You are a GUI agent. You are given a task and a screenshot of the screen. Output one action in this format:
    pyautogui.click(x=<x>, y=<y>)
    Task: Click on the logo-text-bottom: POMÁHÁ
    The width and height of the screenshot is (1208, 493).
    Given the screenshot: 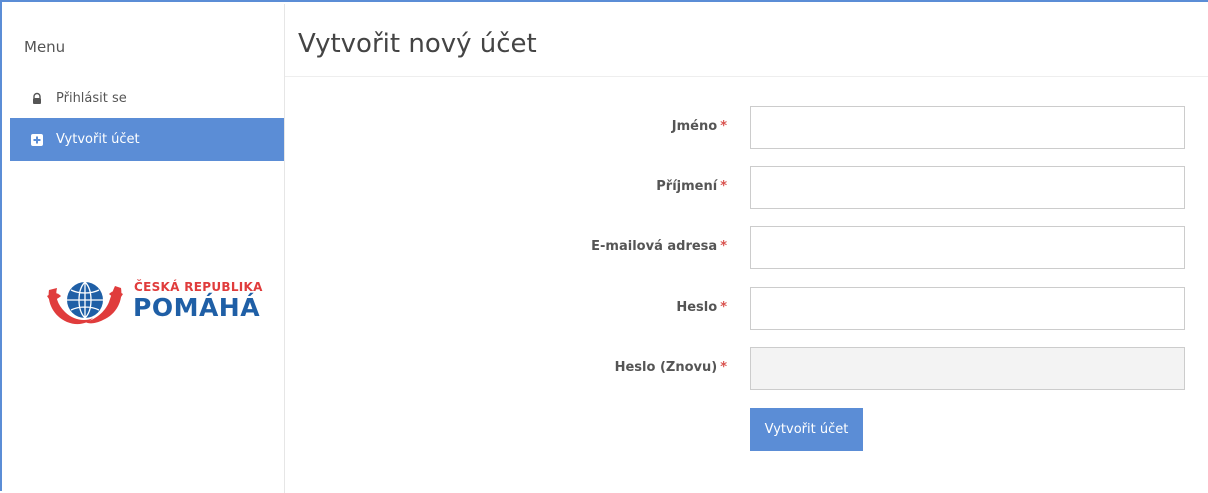 What is the action you would take?
    pyautogui.click(x=197, y=307)
    